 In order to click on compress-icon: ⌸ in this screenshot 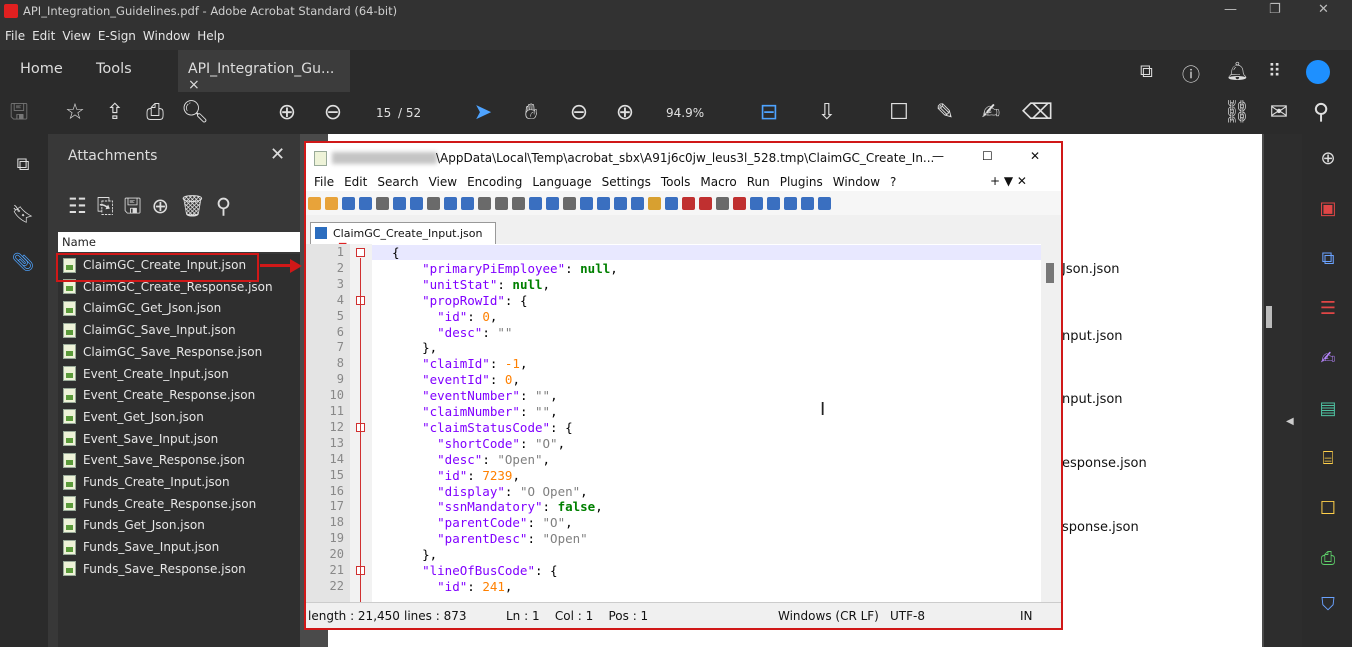, I will do `click(1328, 458)`.